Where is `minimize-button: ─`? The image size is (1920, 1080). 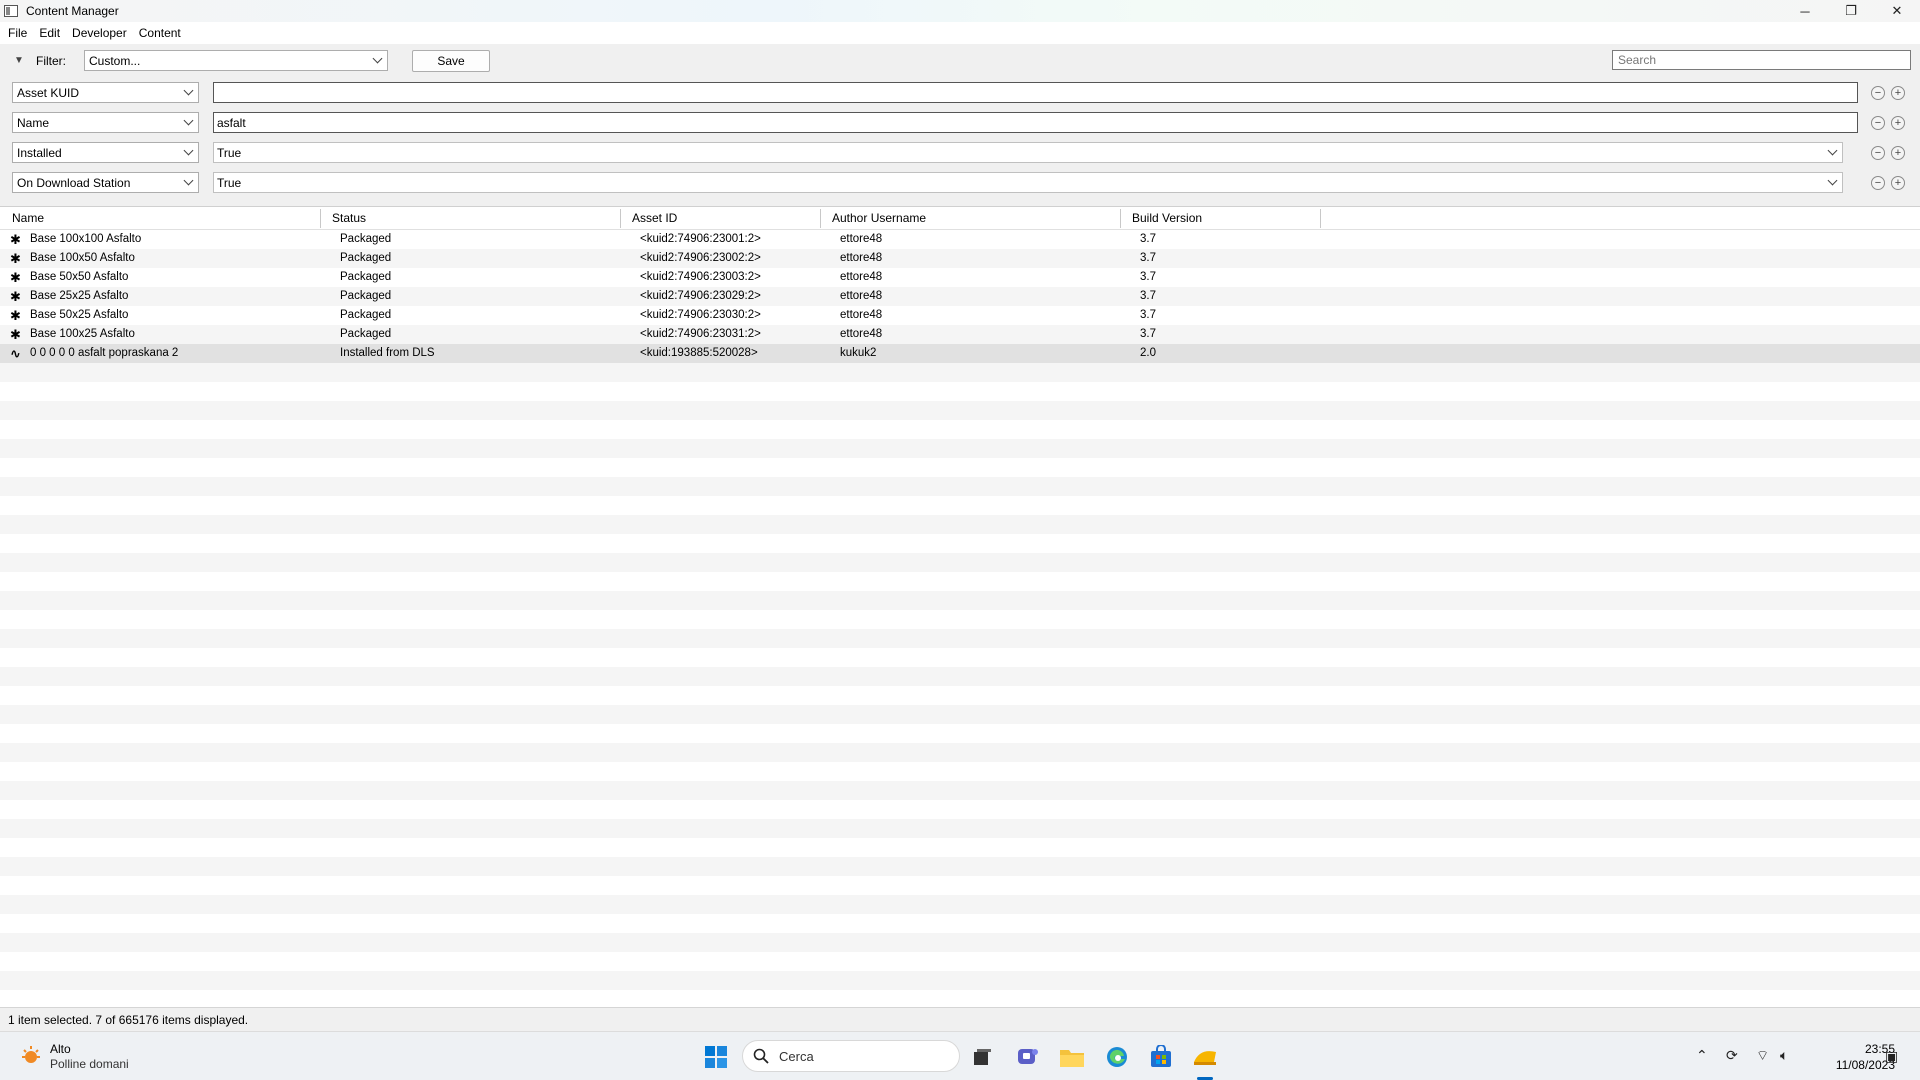 minimize-button: ─ is located at coordinates (1805, 11).